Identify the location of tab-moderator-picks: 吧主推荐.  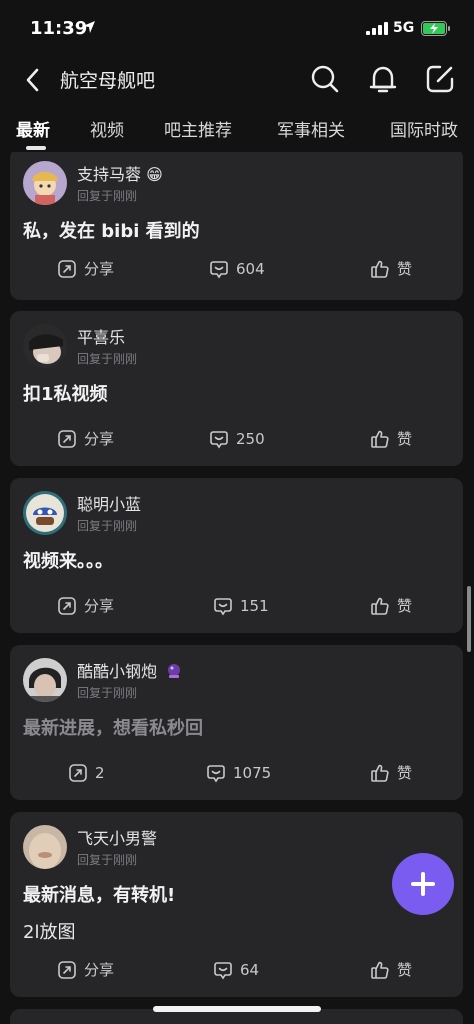
(198, 128).